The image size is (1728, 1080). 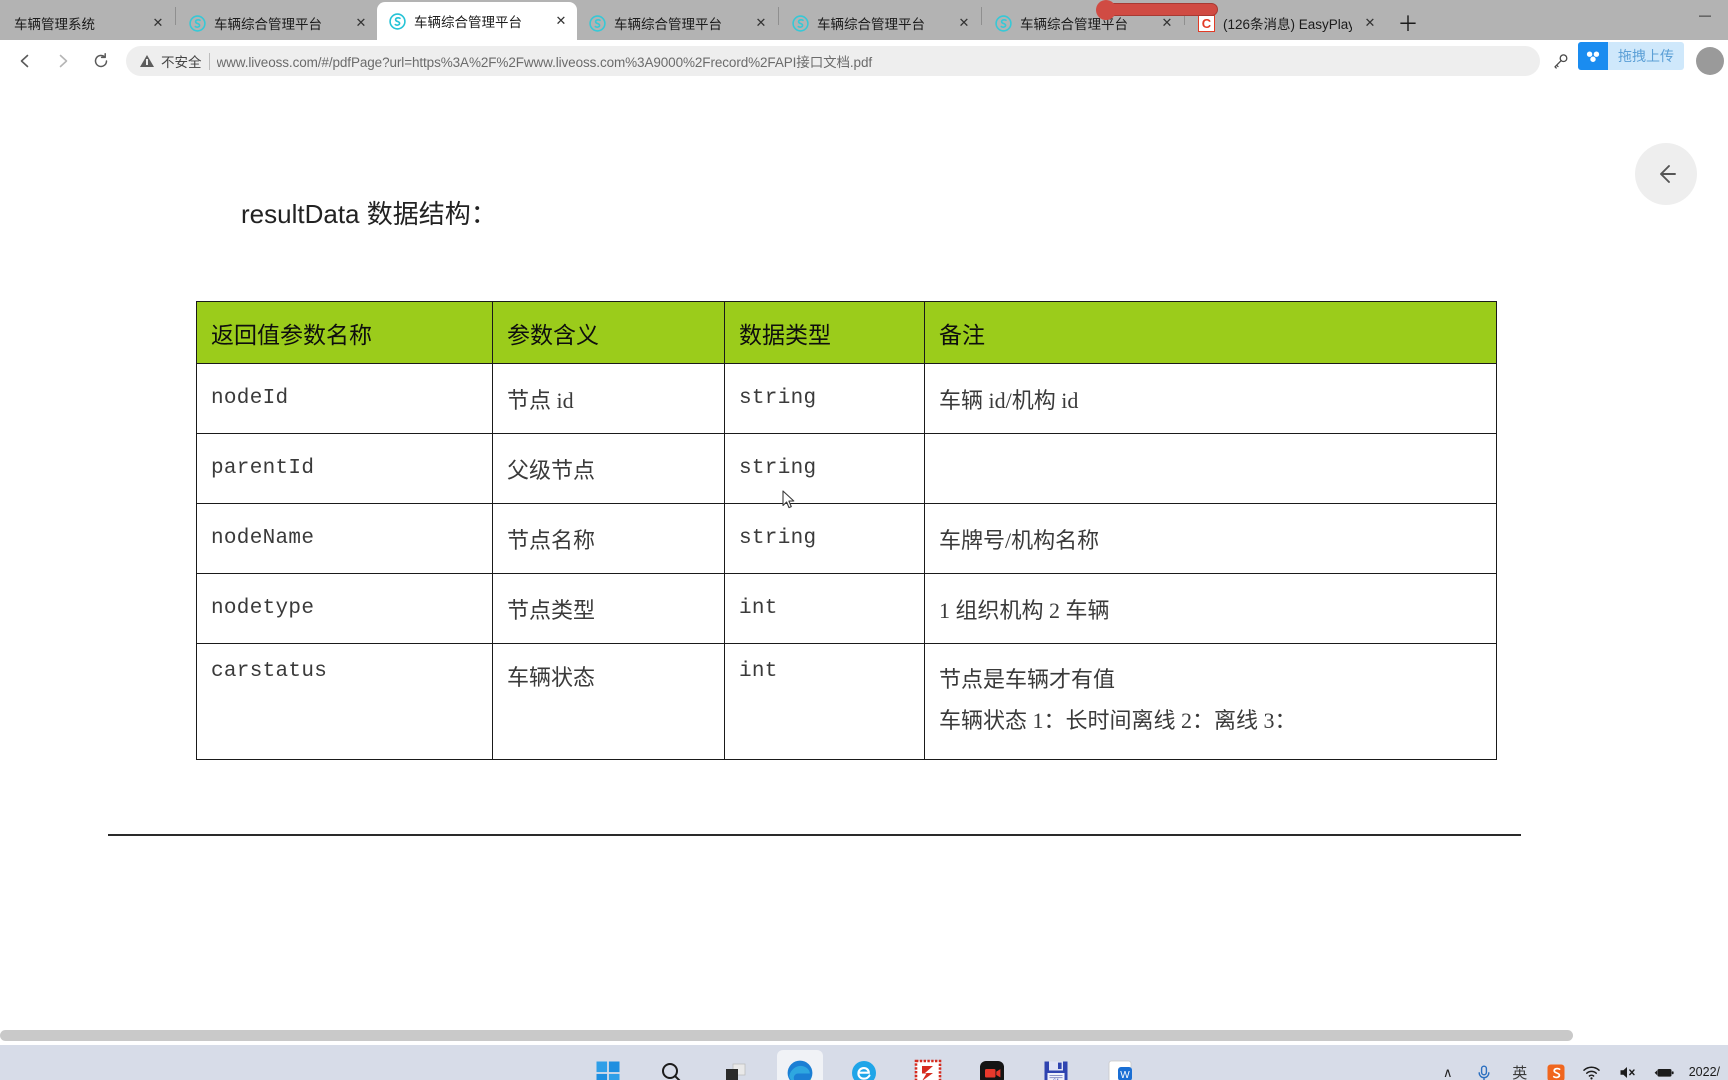 I want to click on volume-muted-icon, so click(x=1628, y=1071).